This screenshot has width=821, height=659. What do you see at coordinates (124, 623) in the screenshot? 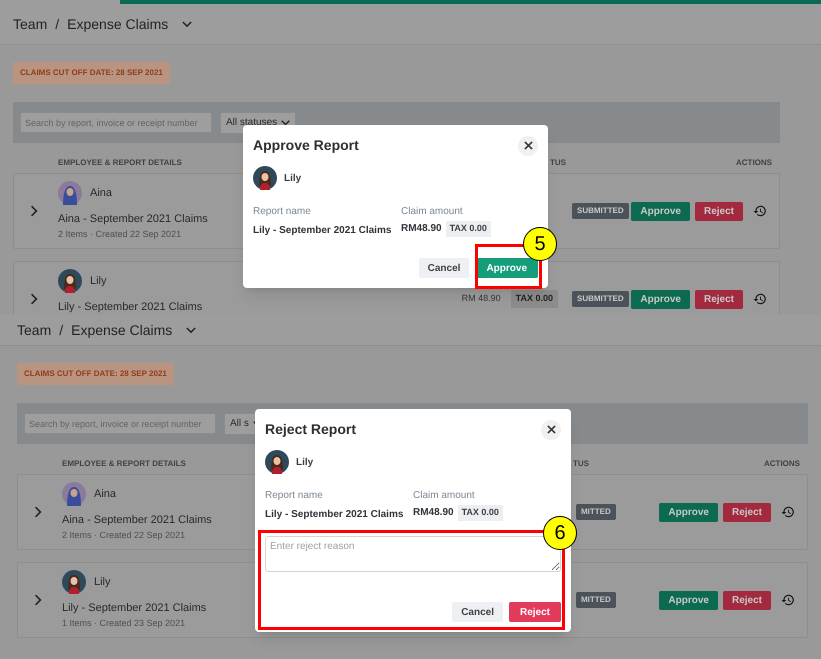
I see `report-meta: 1 Items · Created 23 Sep 2021` at bounding box center [124, 623].